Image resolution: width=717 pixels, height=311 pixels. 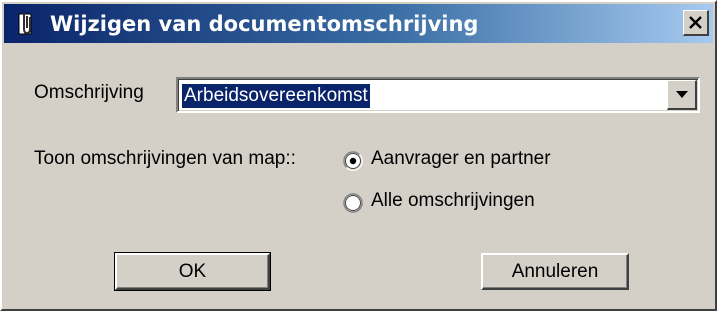 I want to click on window-title: Wijzigen van documentomschrijving, so click(x=264, y=24).